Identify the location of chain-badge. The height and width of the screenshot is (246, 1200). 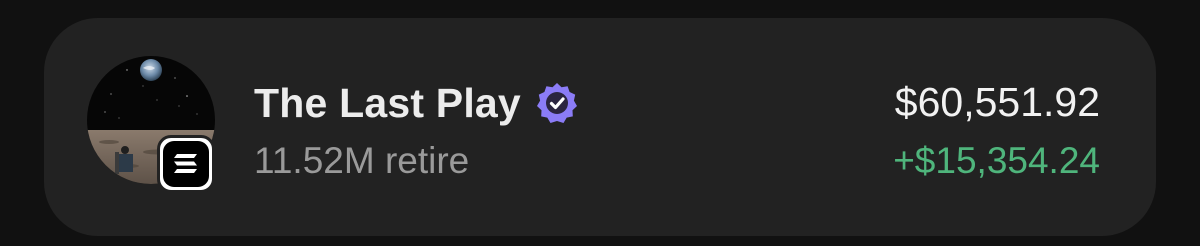
(186, 164).